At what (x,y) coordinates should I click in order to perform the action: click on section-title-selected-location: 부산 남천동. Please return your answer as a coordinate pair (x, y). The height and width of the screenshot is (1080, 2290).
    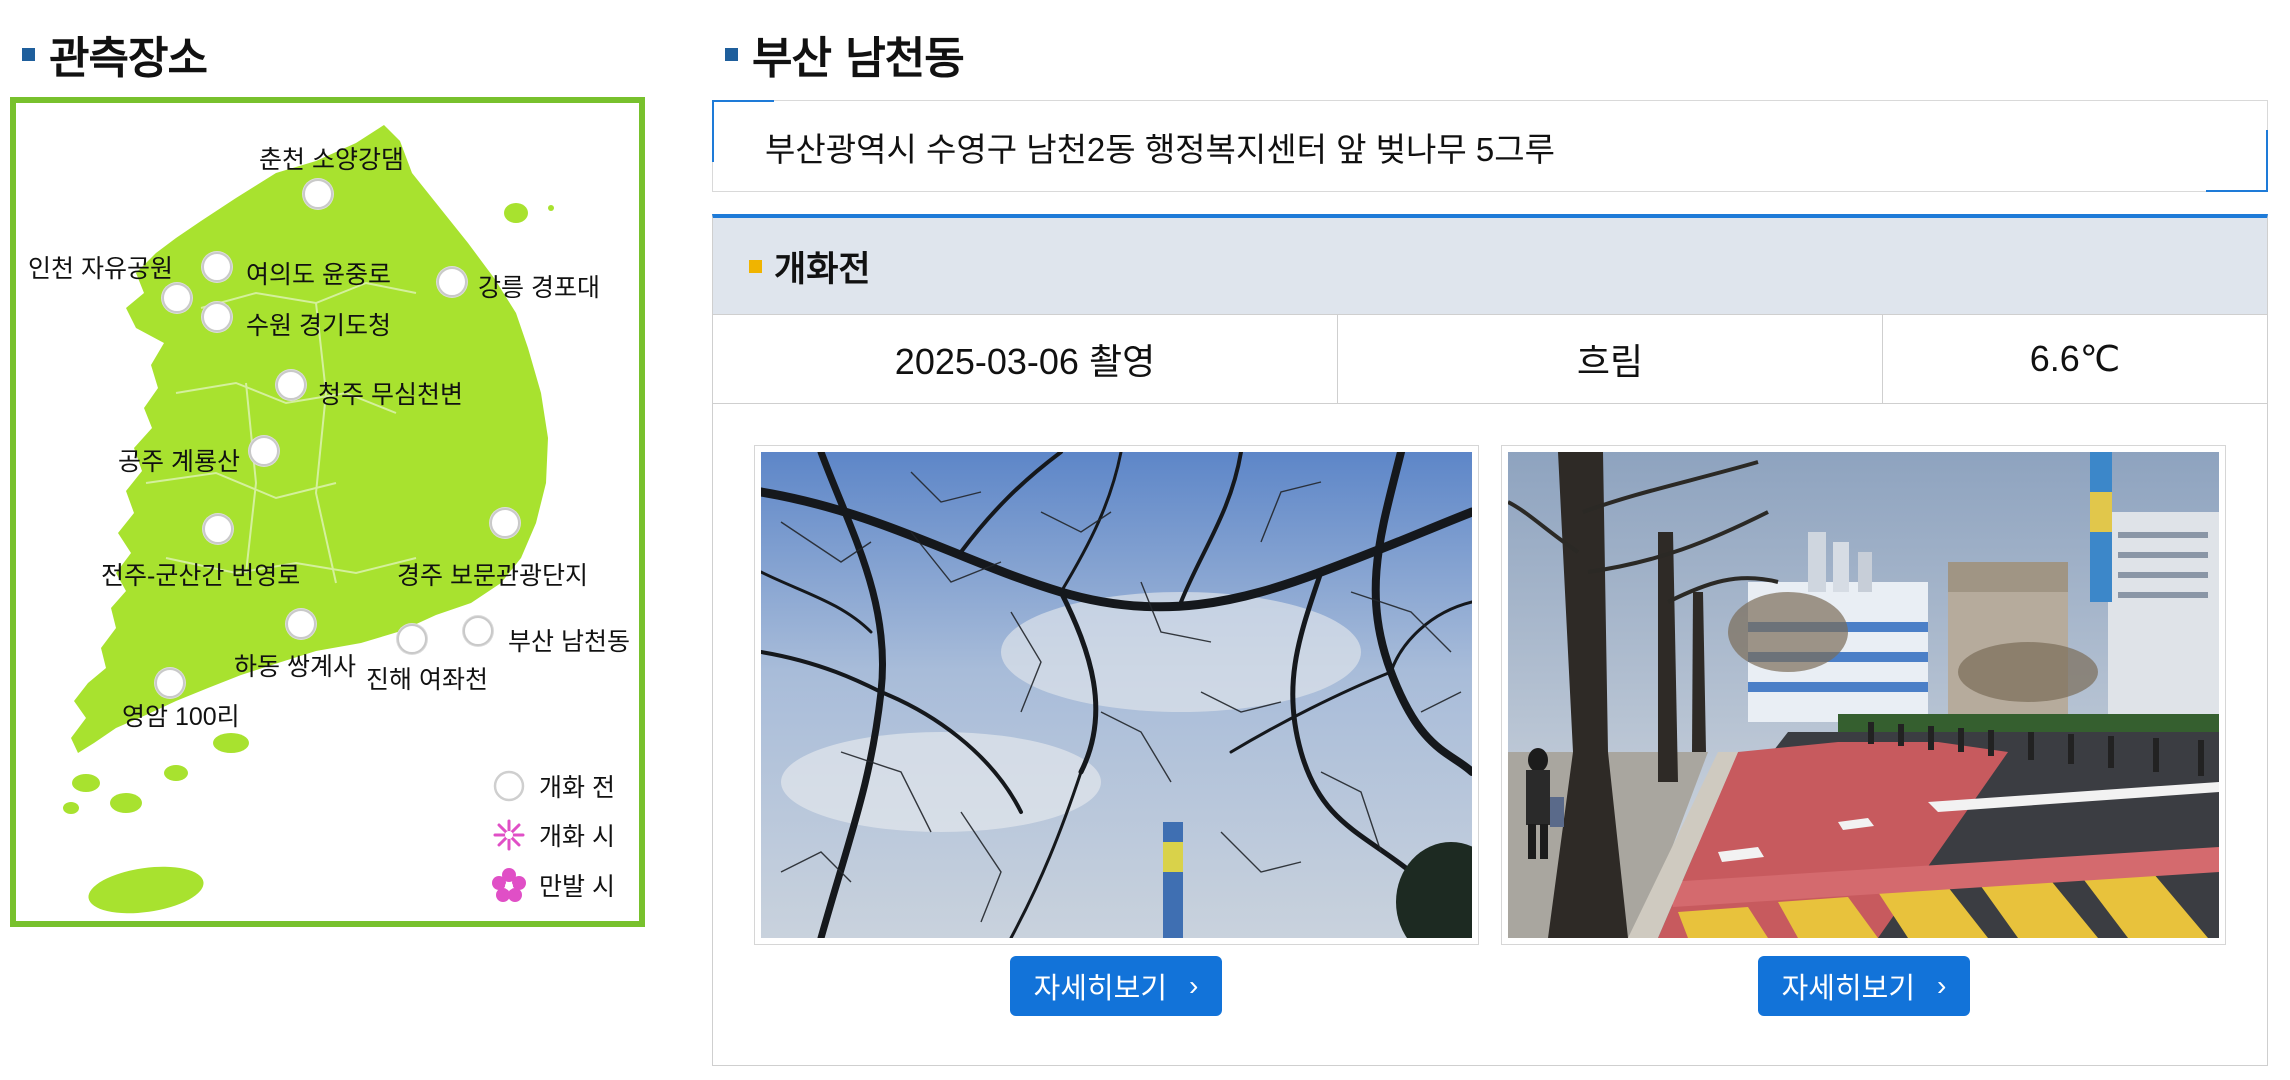
    Looking at the image, I should click on (845, 54).